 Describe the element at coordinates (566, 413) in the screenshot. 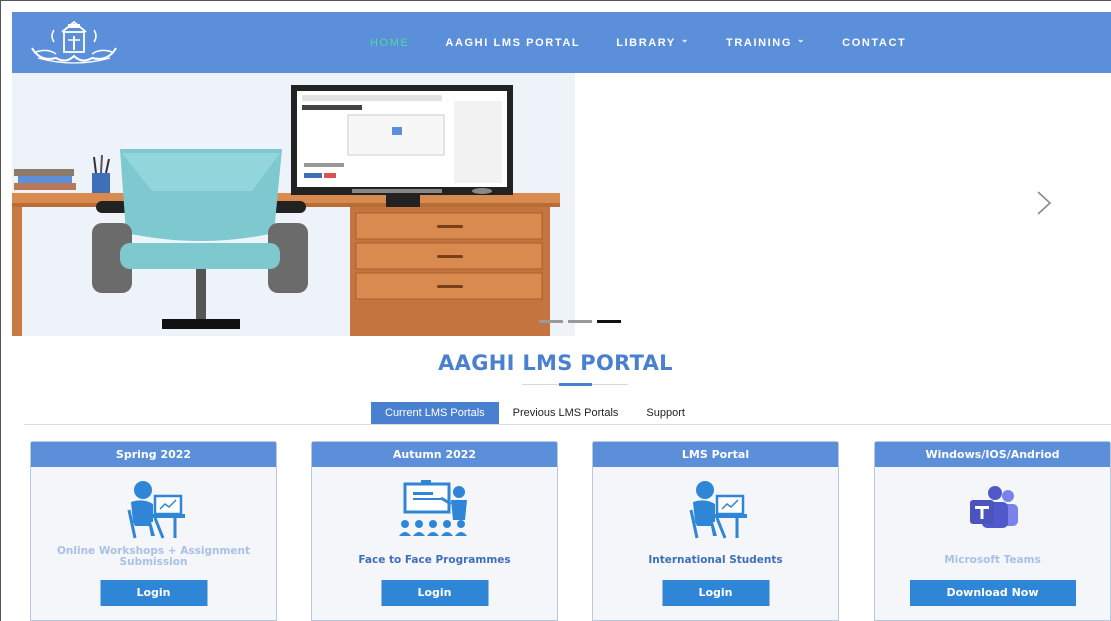

I see `tab-previous-lms-portals: Previous LMS Portals` at that location.